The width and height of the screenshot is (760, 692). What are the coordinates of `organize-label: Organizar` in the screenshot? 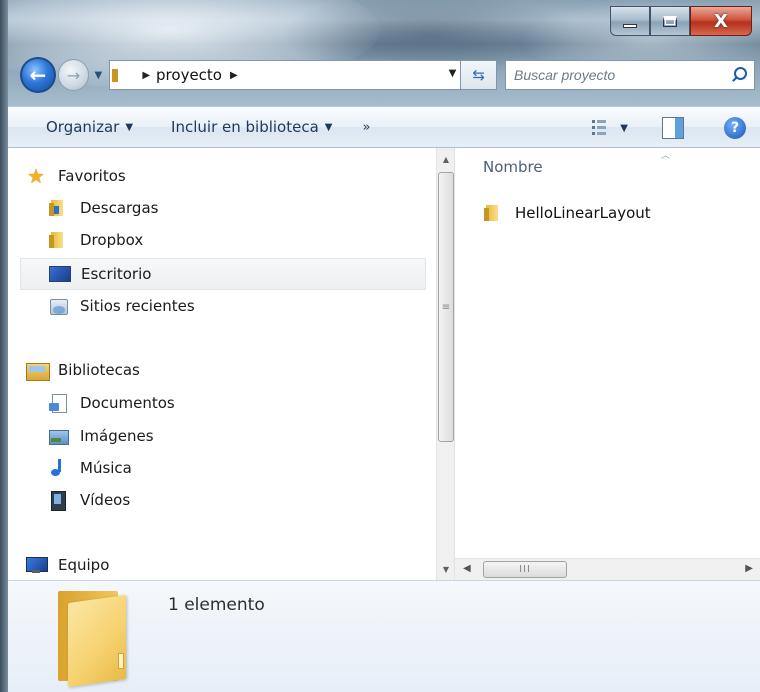 It's located at (83, 127).